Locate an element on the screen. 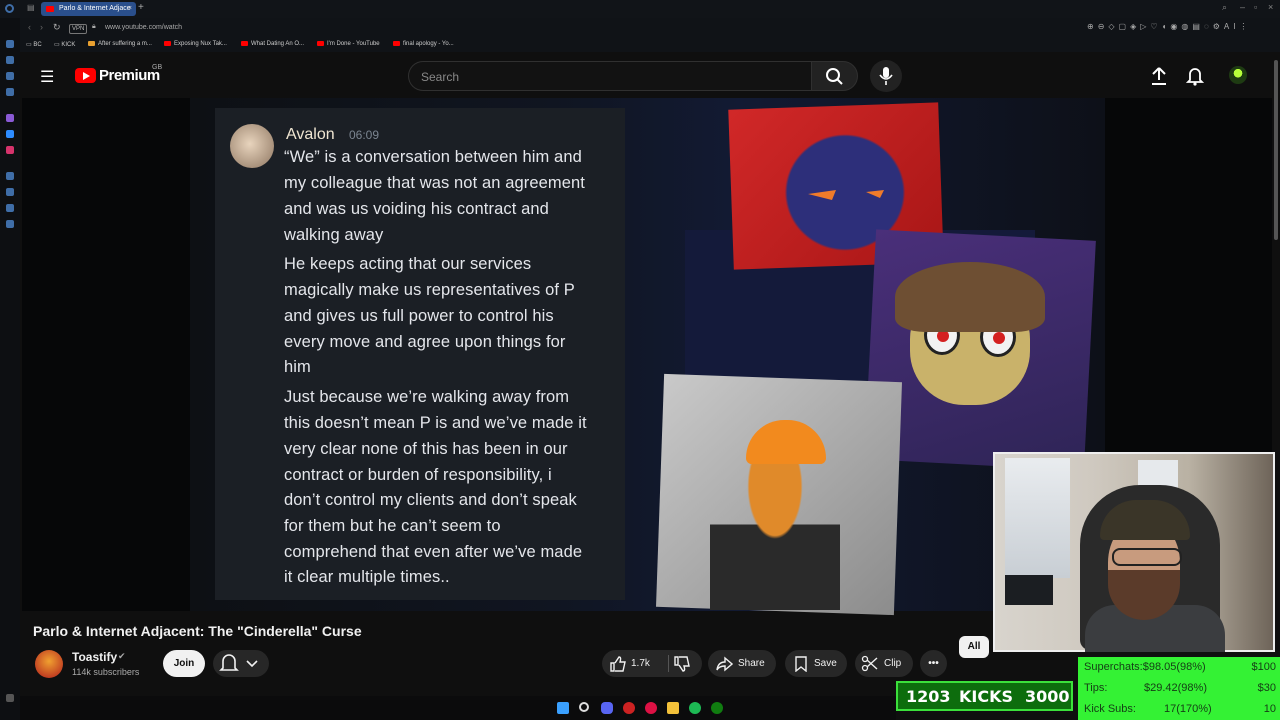 Image resolution: width=1280 pixels, height=720 pixels. menu-icon: ☰ is located at coordinates (47, 77).